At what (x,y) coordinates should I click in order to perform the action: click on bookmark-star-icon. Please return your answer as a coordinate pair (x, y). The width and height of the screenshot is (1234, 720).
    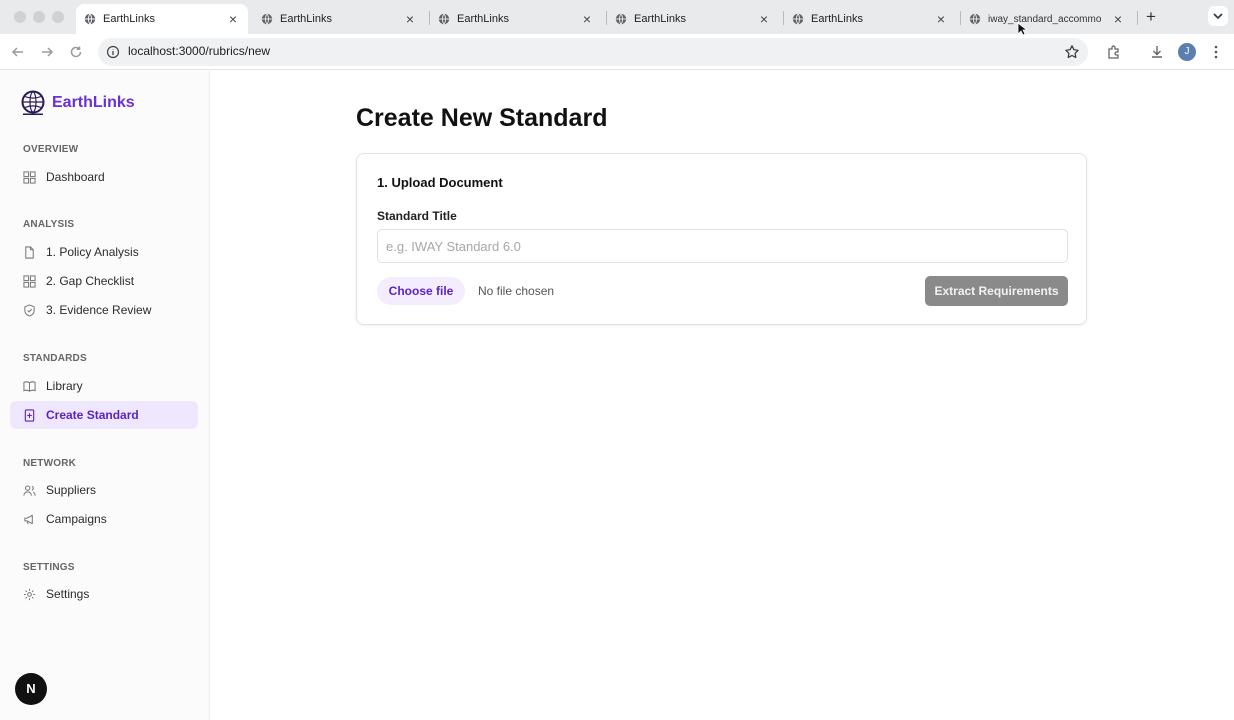
    Looking at the image, I should click on (1072, 52).